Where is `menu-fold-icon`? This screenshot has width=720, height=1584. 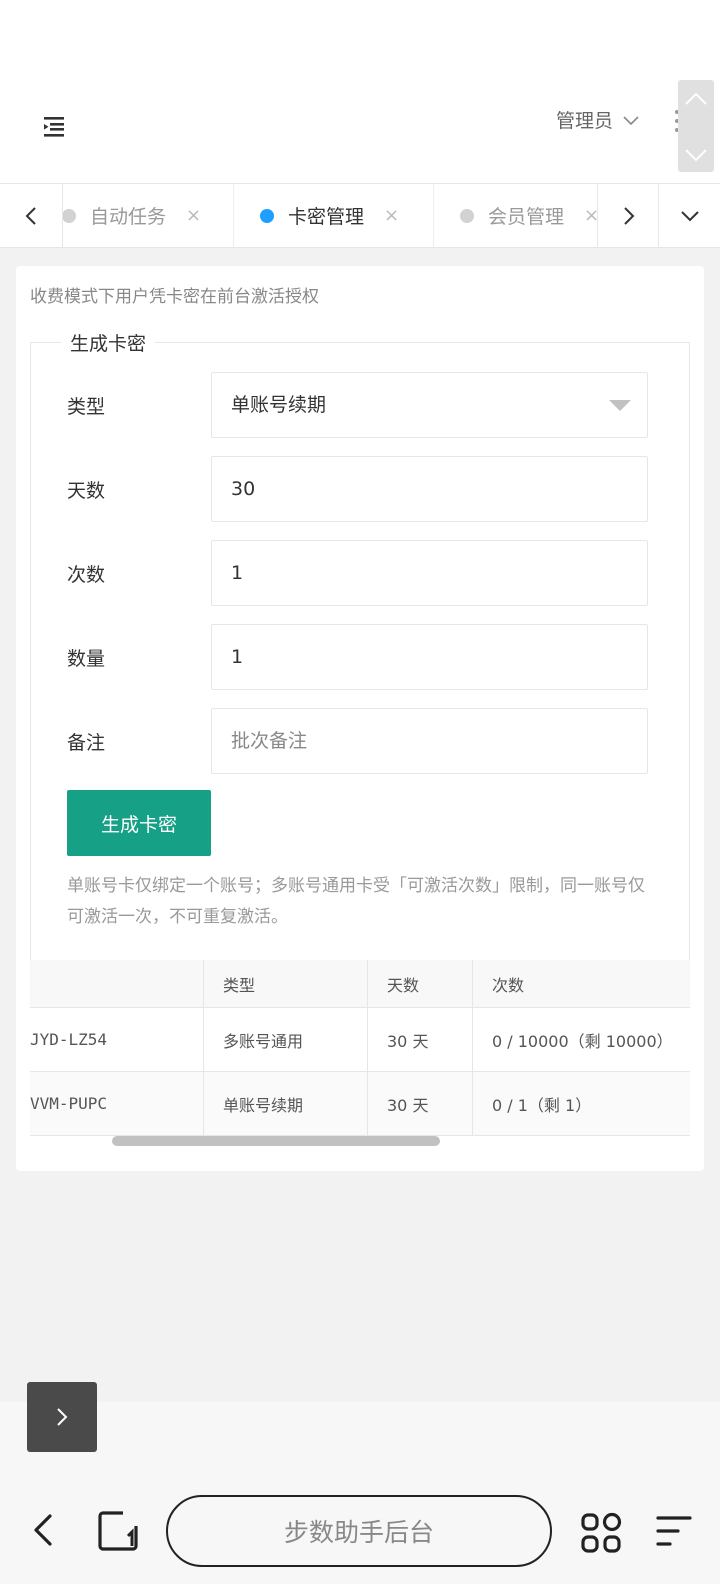 menu-fold-icon is located at coordinates (54, 127).